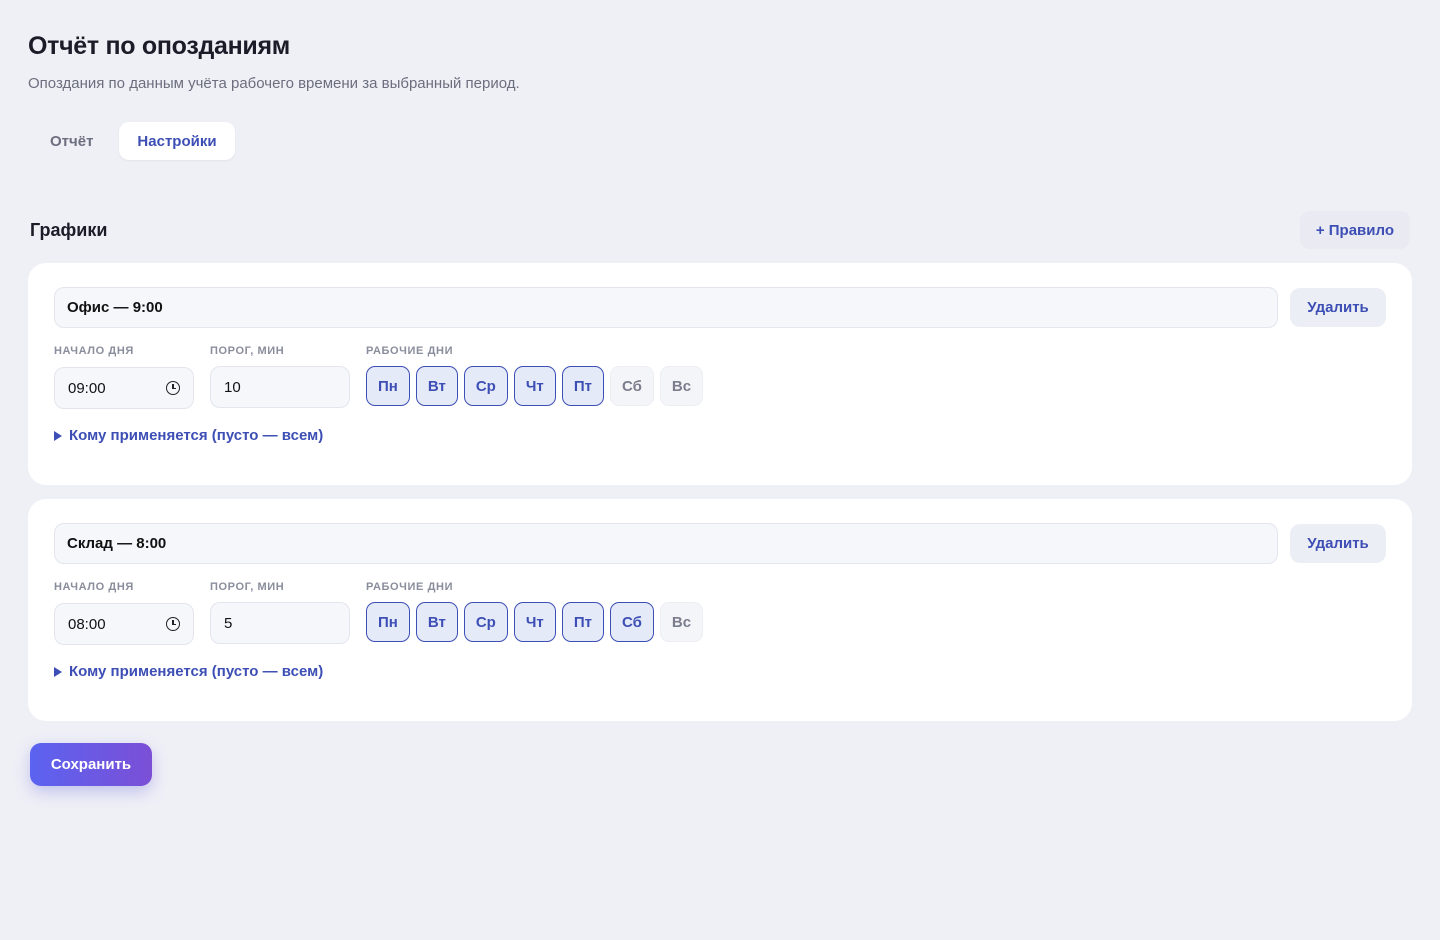  What do you see at coordinates (666, 543) in the screenshot?
I see `schedule-name-input: Склад — 8:00` at bounding box center [666, 543].